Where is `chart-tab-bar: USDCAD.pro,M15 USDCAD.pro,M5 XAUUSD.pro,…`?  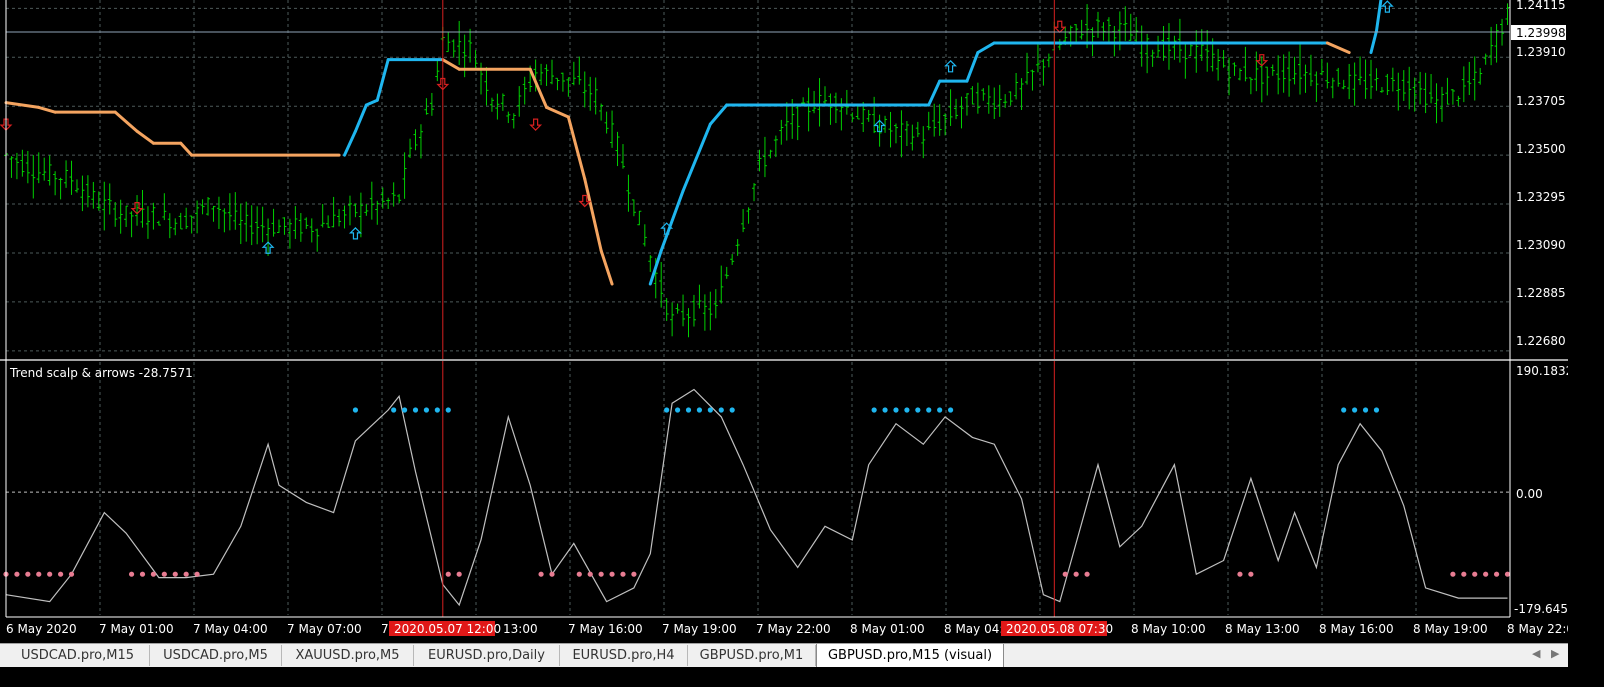
chart-tab-bar: USDCAD.pro,M15 USDCAD.pro,M5 XAUUSD.pro,… is located at coordinates (784, 655).